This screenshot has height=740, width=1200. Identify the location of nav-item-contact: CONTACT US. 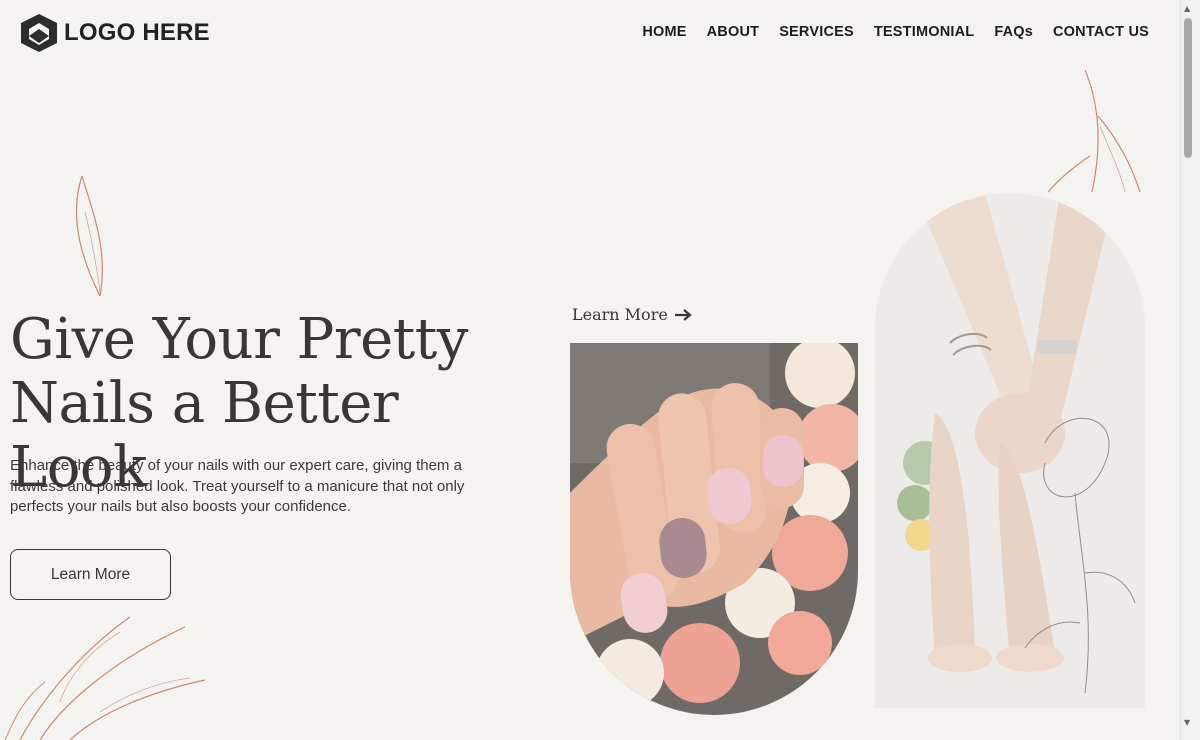
(1101, 32).